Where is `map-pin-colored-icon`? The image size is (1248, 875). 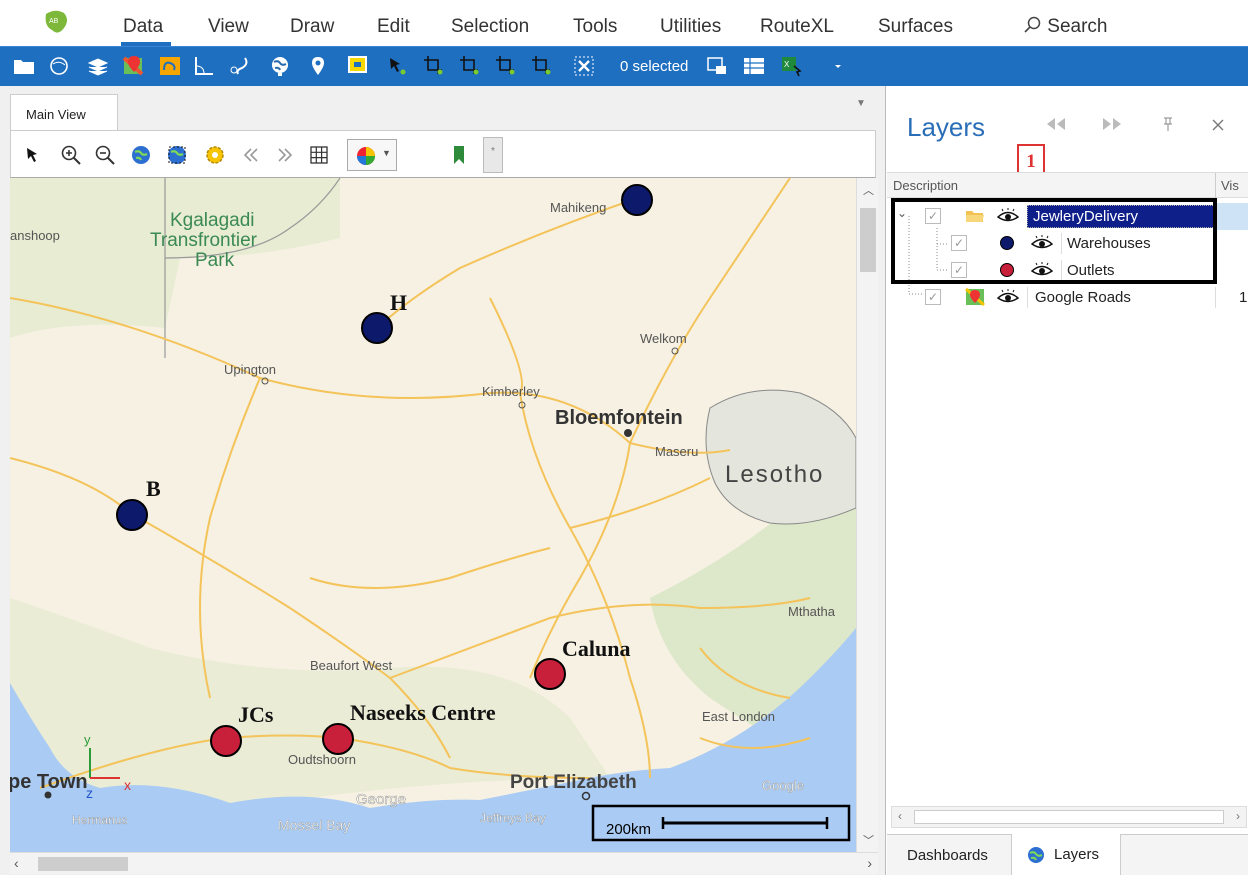 map-pin-colored-icon is located at coordinates (134, 66).